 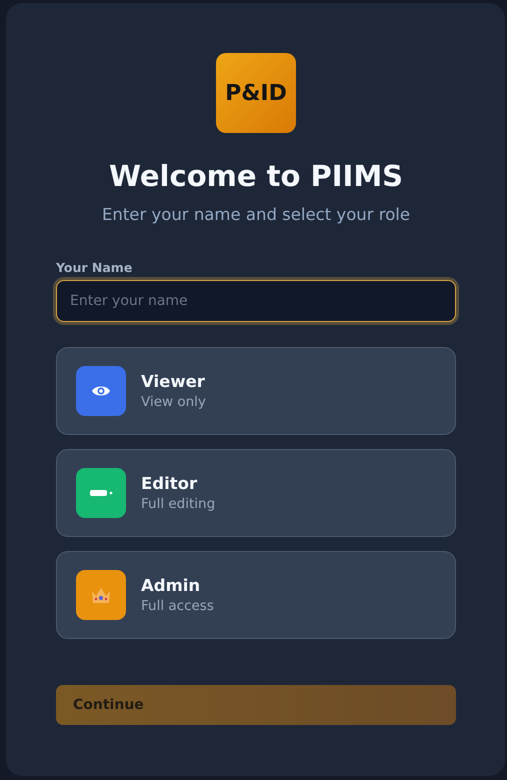 I want to click on role-name: Editor, so click(x=169, y=483).